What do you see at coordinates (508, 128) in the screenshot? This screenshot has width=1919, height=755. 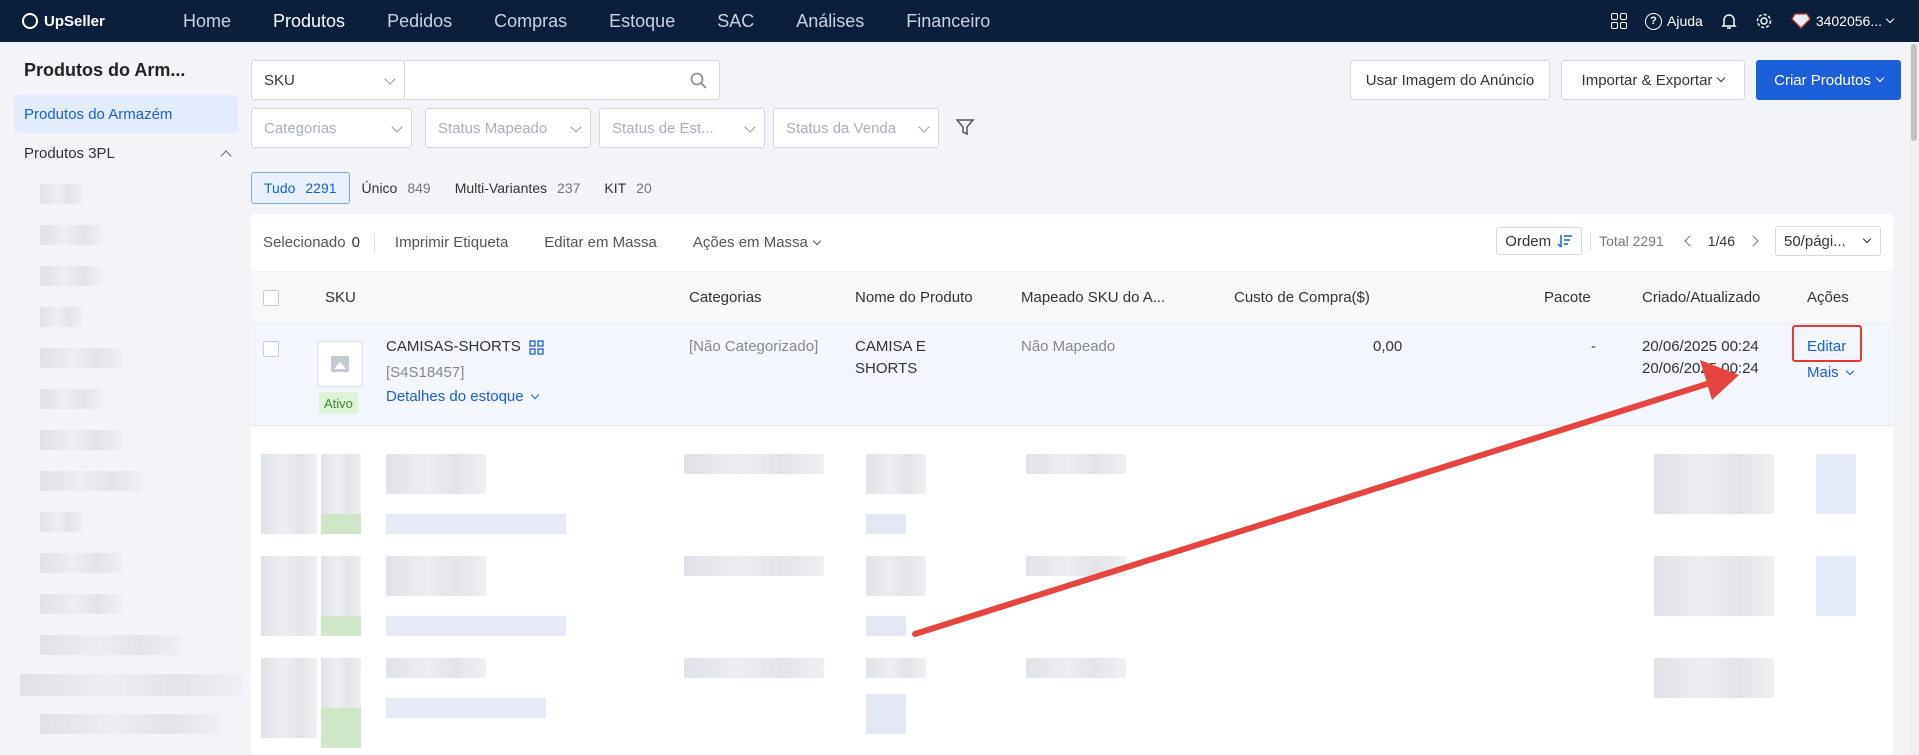 I see `status-mapeado-filter: Status Mapeado` at bounding box center [508, 128].